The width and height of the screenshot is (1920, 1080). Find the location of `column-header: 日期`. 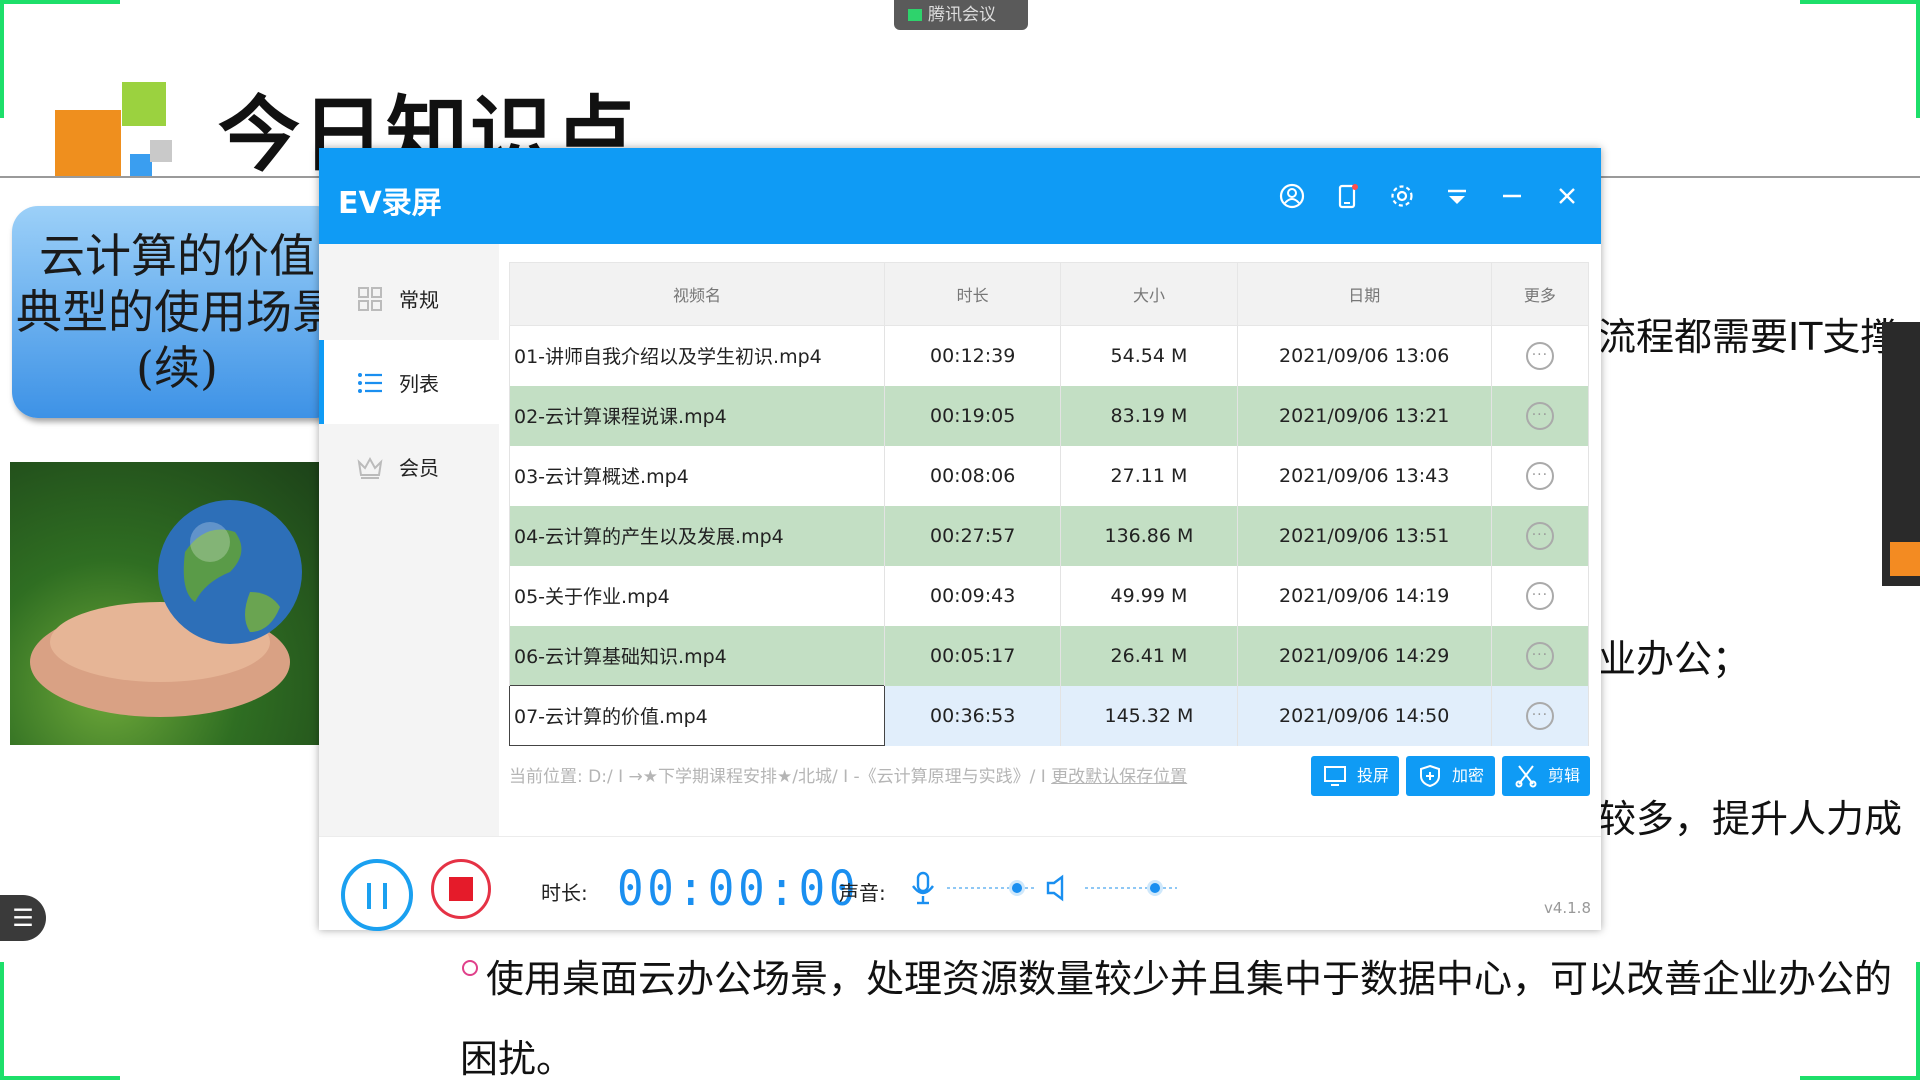

column-header: 日期 is located at coordinates (1364, 294).